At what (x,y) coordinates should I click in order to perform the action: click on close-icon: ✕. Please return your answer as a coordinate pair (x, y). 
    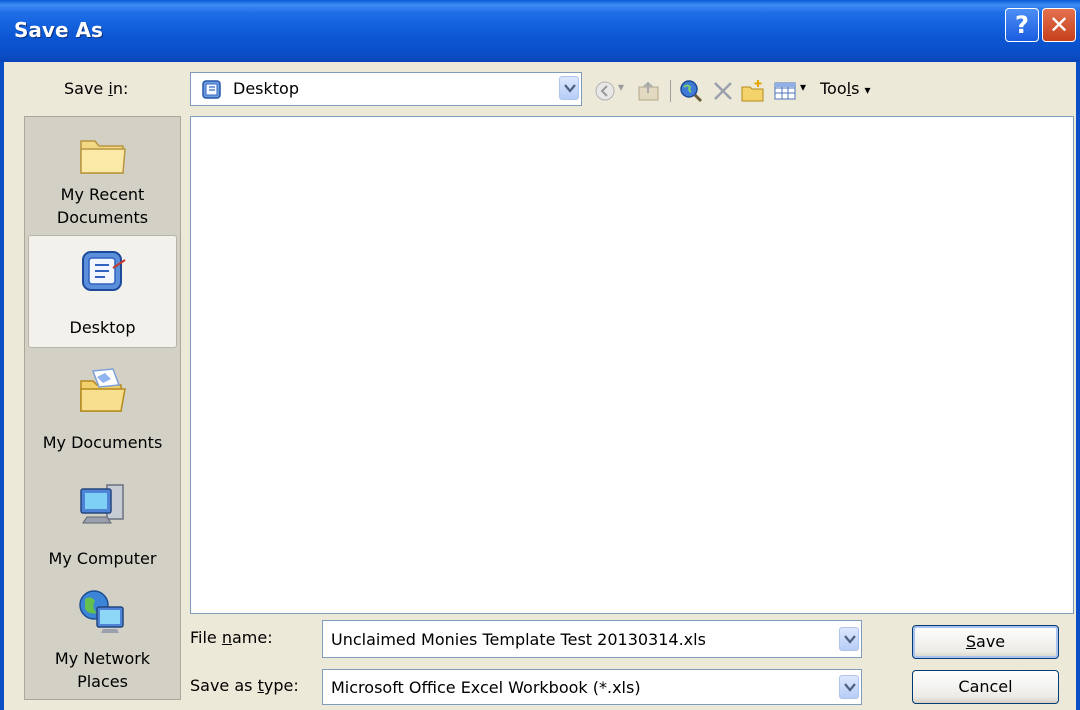
    Looking at the image, I should click on (1059, 25).